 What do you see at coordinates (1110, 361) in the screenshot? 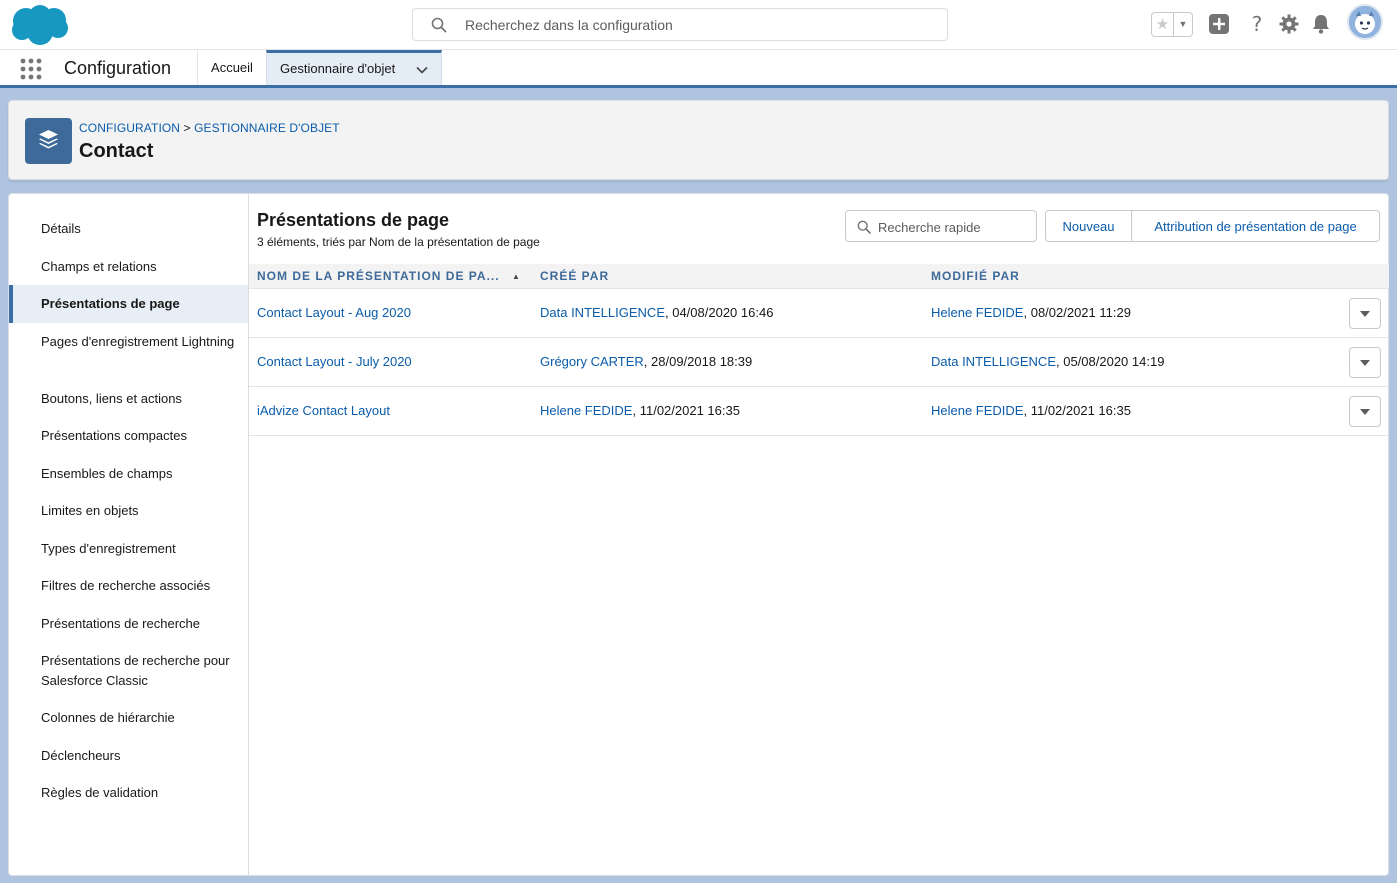
I see `modified-date: , 05/08/2020 14:19` at bounding box center [1110, 361].